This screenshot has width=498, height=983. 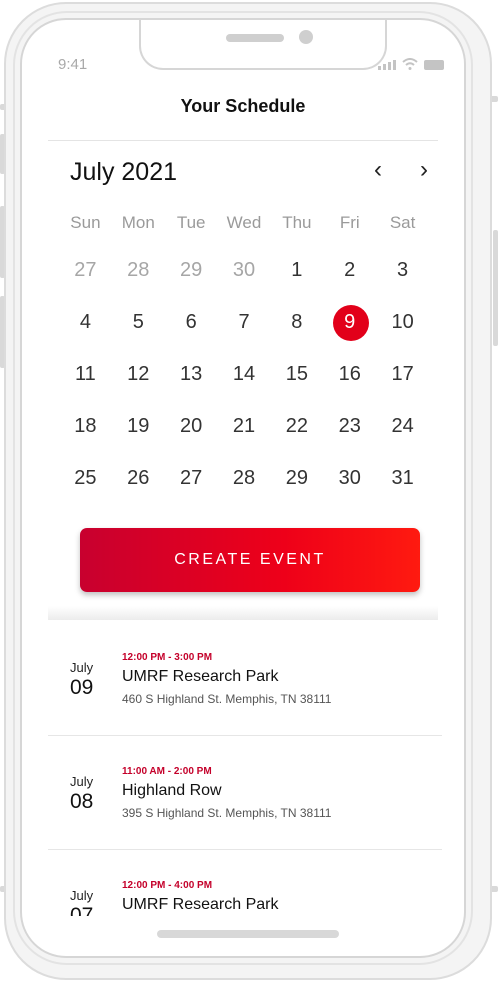 I want to click on calendar-day: 26, so click(x=138, y=478).